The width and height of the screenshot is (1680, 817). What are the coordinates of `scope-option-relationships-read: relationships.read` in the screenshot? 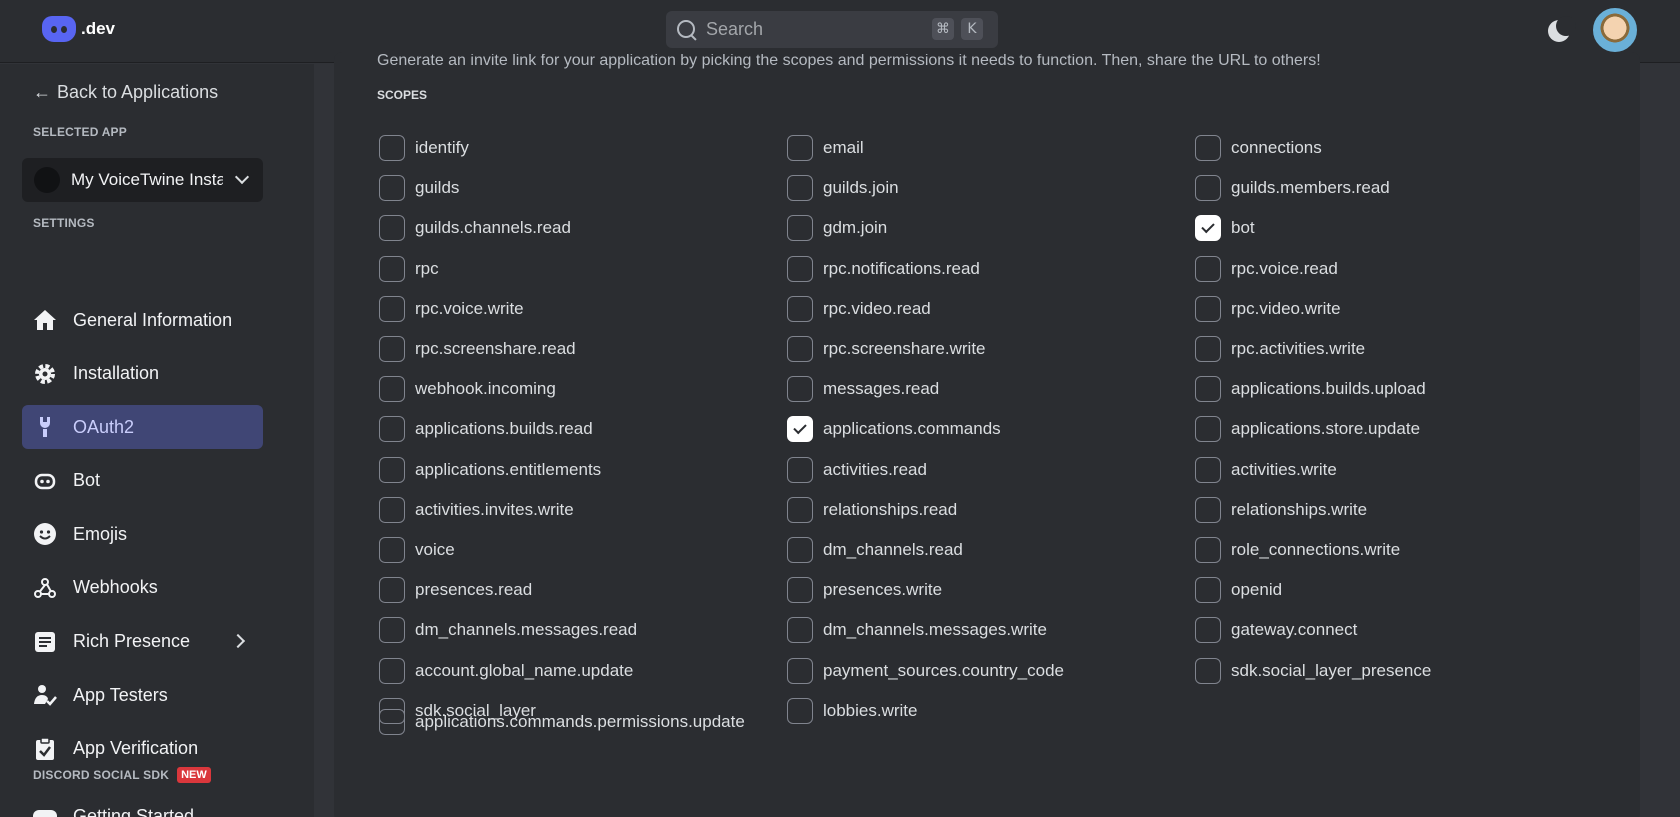 It's located at (872, 510).